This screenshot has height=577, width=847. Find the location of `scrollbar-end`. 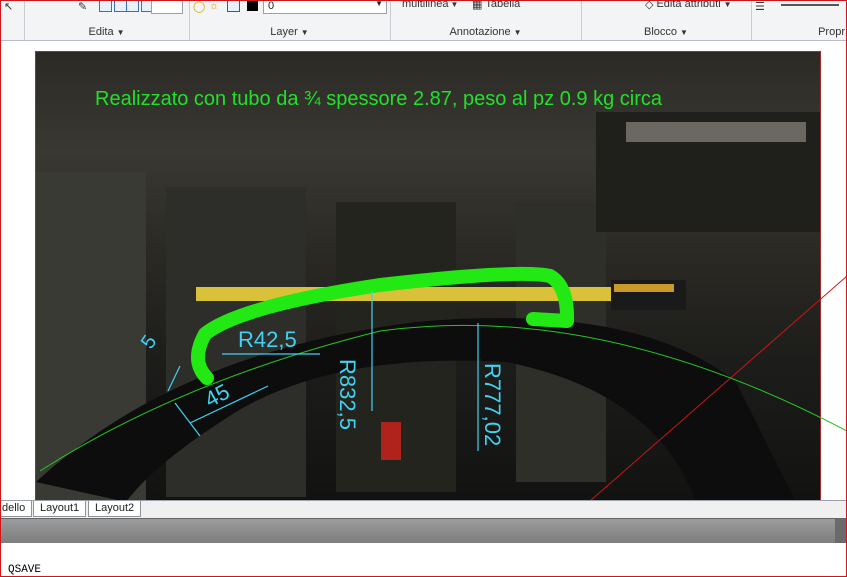

scrollbar-end is located at coordinates (841, 531).